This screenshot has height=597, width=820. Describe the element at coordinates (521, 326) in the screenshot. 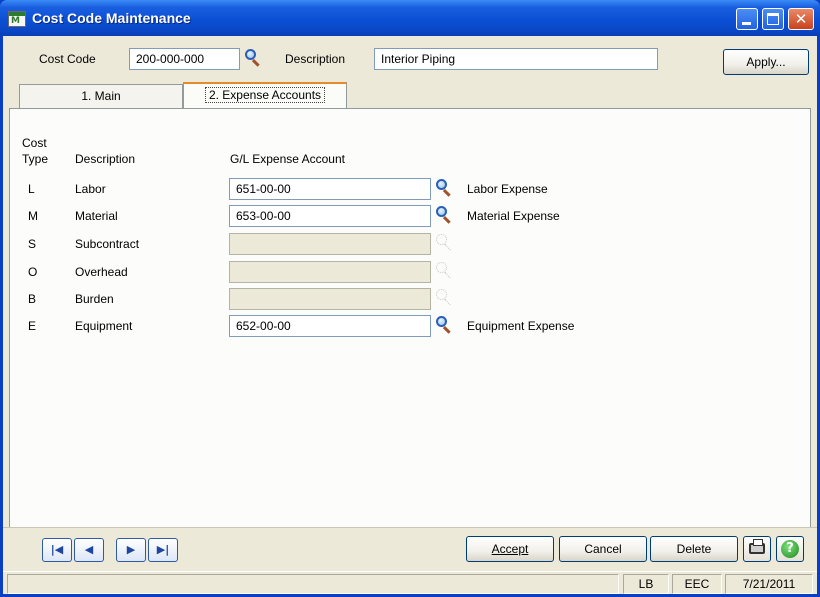

I see `equipment-account-description: Equipment Expense` at that location.